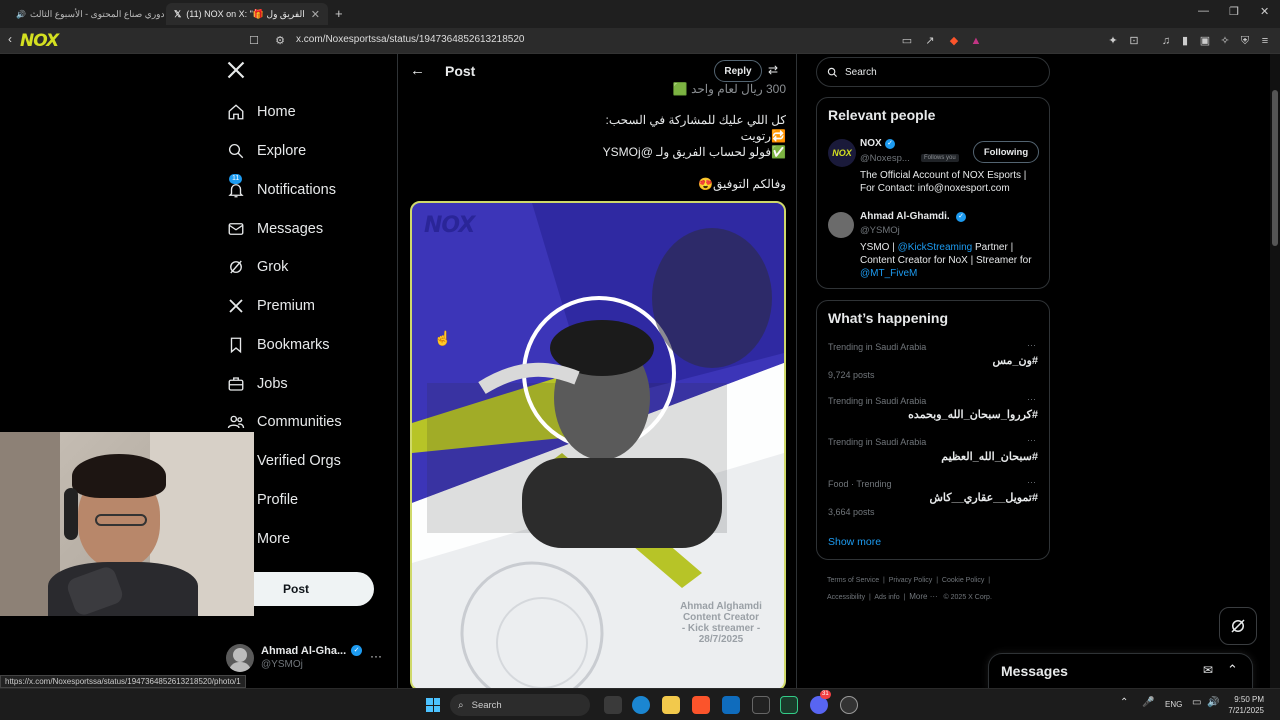 This screenshot has width=1280, height=720. Describe the element at coordinates (976, 41) in the screenshot. I see `brave-rewards-icon: ▲` at that location.